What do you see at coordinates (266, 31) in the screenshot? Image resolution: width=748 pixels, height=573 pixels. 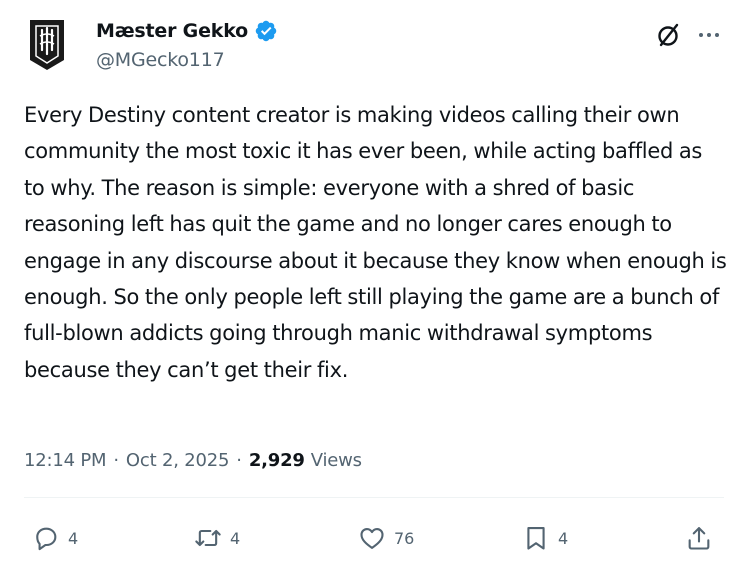 I see `verified-badge-icon` at bounding box center [266, 31].